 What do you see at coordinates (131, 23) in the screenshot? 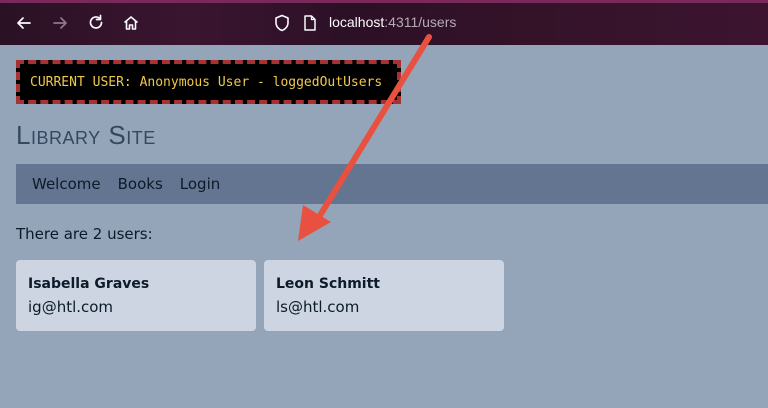
I see `home-icon` at bounding box center [131, 23].